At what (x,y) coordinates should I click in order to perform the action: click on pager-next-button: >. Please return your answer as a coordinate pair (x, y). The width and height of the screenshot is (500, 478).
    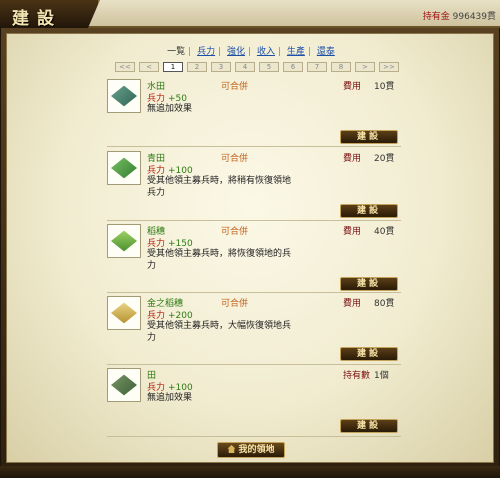
    Looking at the image, I should click on (365, 67).